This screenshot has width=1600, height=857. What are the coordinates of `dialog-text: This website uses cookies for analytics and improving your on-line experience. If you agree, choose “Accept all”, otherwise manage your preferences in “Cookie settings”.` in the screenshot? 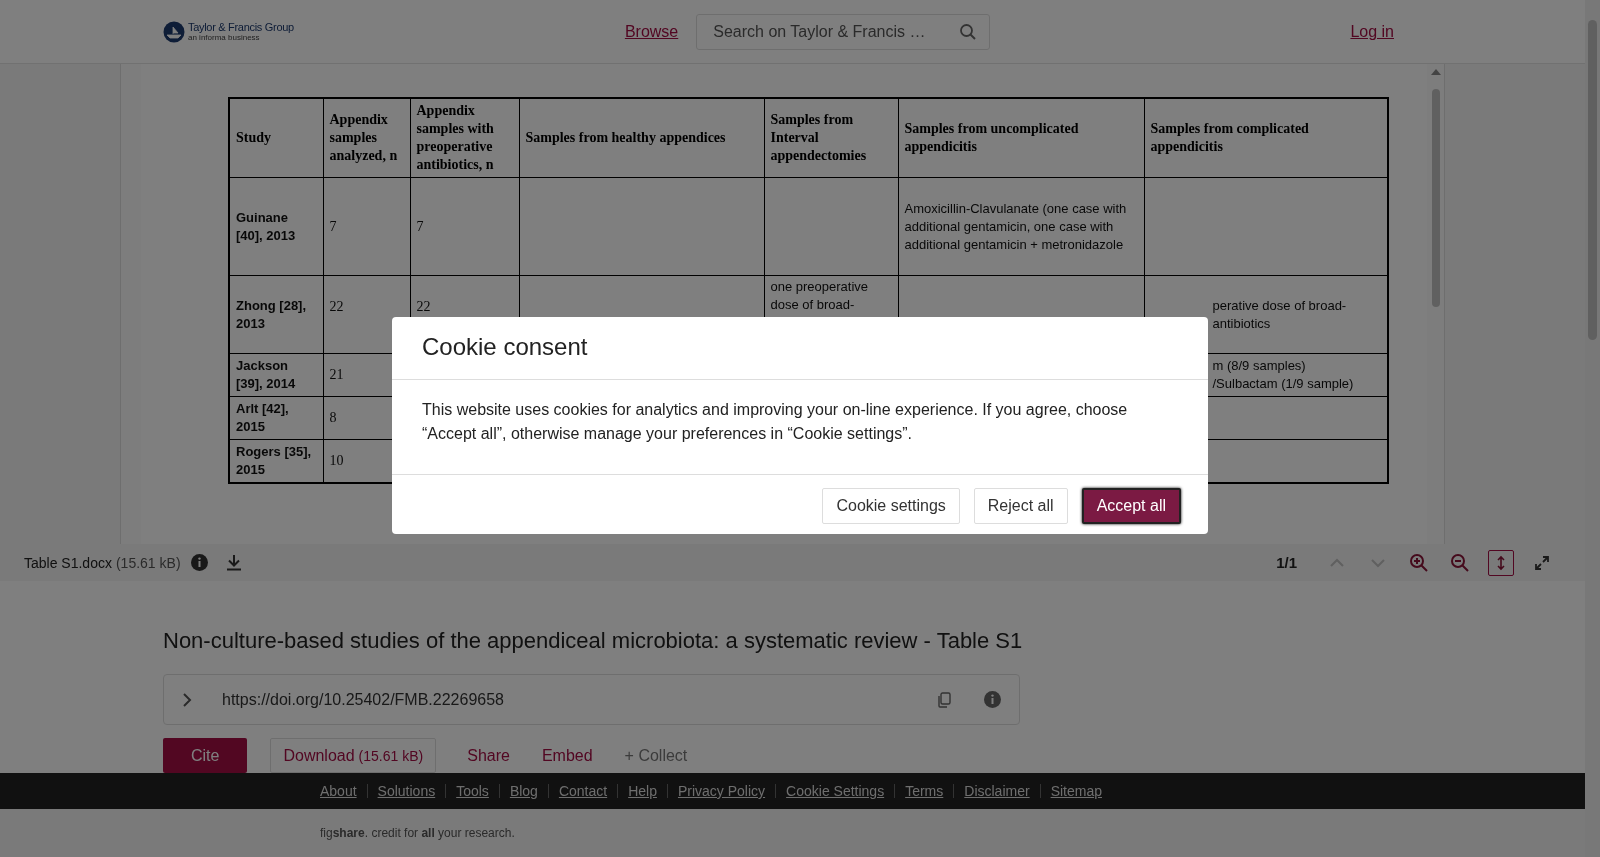 It's located at (800, 427).